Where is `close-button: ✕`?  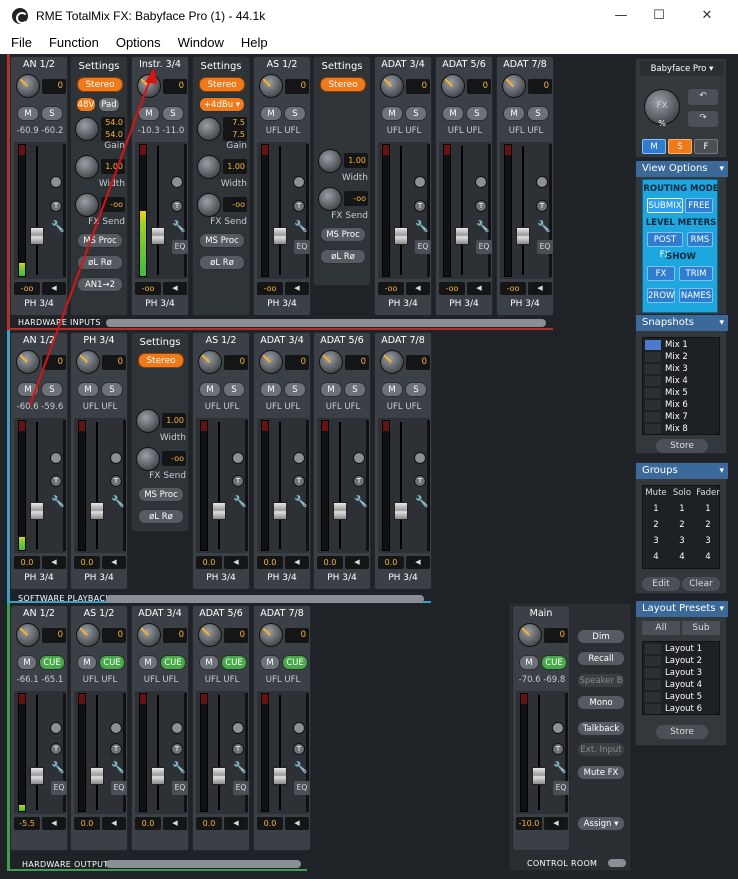 close-button: ✕ is located at coordinates (707, 16).